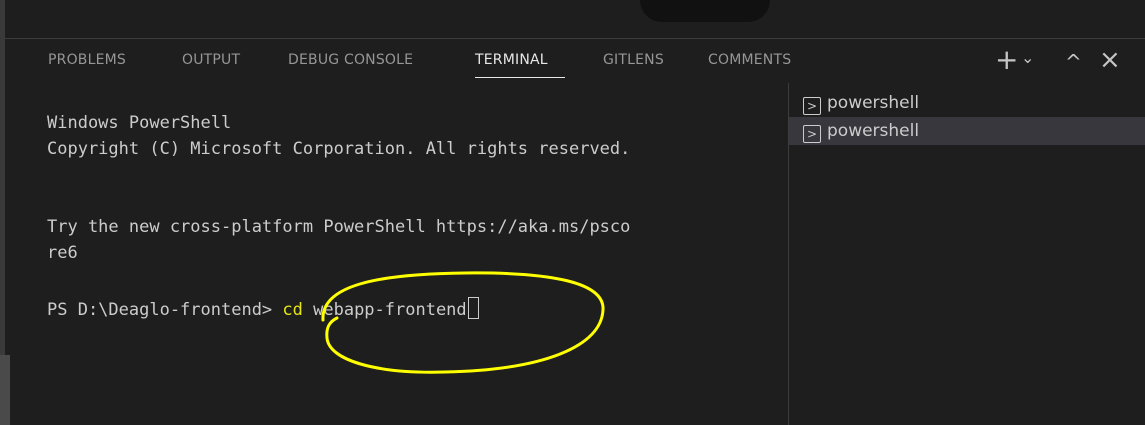 Image resolution: width=1145 pixels, height=425 pixels. What do you see at coordinates (511, 60) in the screenshot?
I see `tab-terminal: TERMINAL` at bounding box center [511, 60].